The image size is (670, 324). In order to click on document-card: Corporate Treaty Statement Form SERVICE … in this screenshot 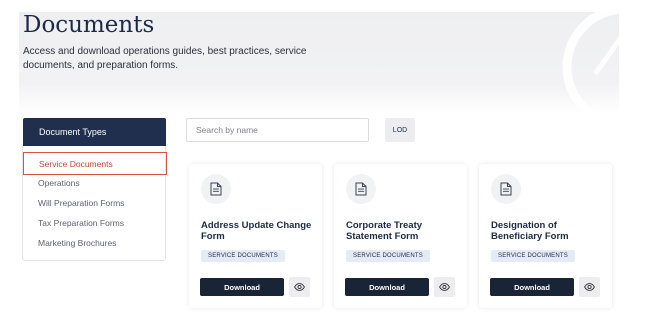, I will do `click(400, 236)`.